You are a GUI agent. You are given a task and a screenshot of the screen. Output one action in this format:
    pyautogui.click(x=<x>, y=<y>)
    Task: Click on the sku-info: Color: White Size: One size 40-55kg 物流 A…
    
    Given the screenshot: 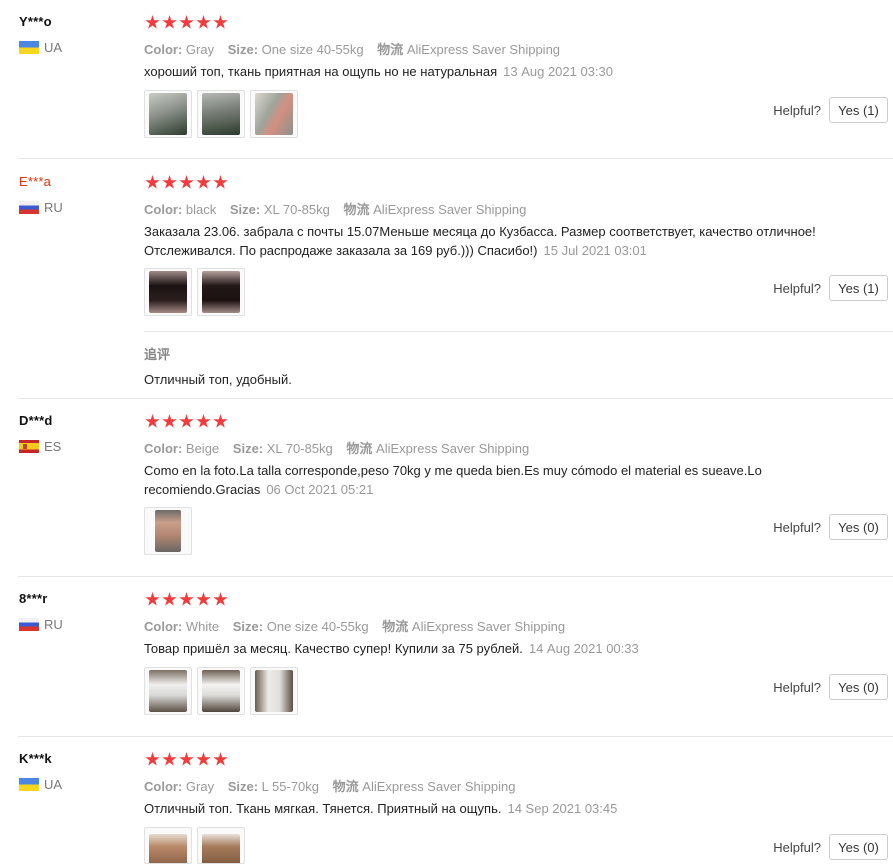 What is the action you would take?
    pyautogui.click(x=354, y=625)
    